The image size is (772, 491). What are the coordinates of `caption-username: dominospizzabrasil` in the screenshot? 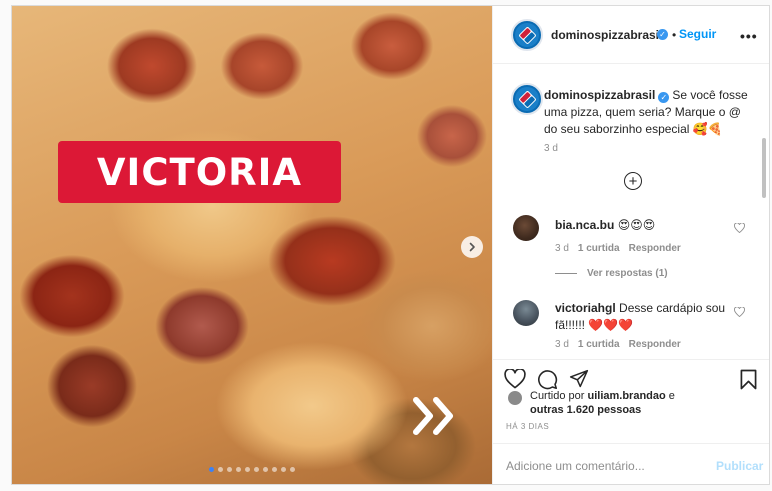 It's located at (599, 95).